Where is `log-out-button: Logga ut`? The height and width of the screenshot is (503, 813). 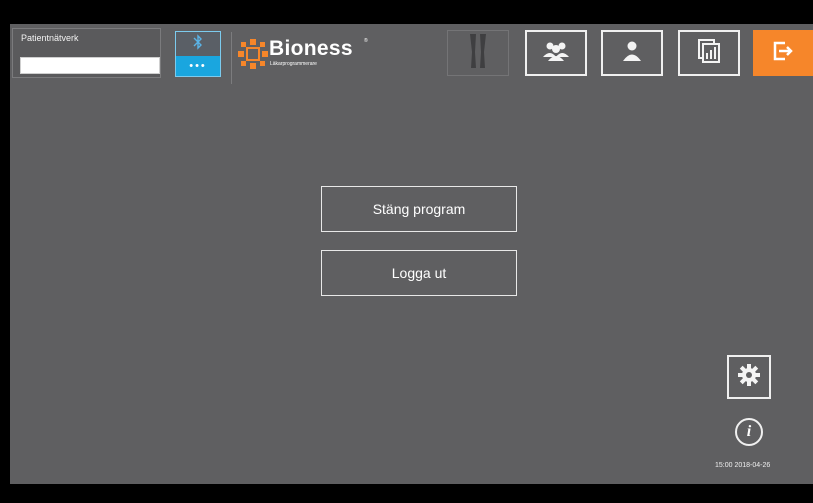
log-out-button: Logga ut is located at coordinates (419, 273).